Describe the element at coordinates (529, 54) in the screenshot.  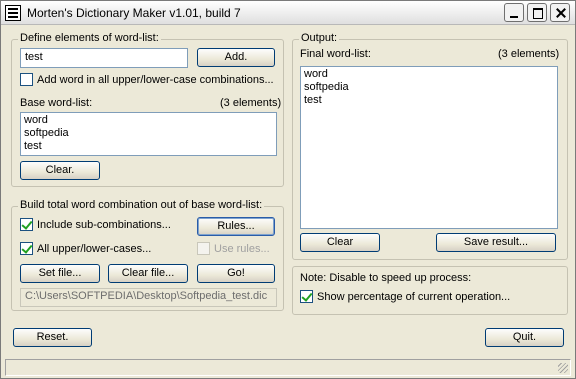
I see `final-list-count: (3 elements)` at that location.